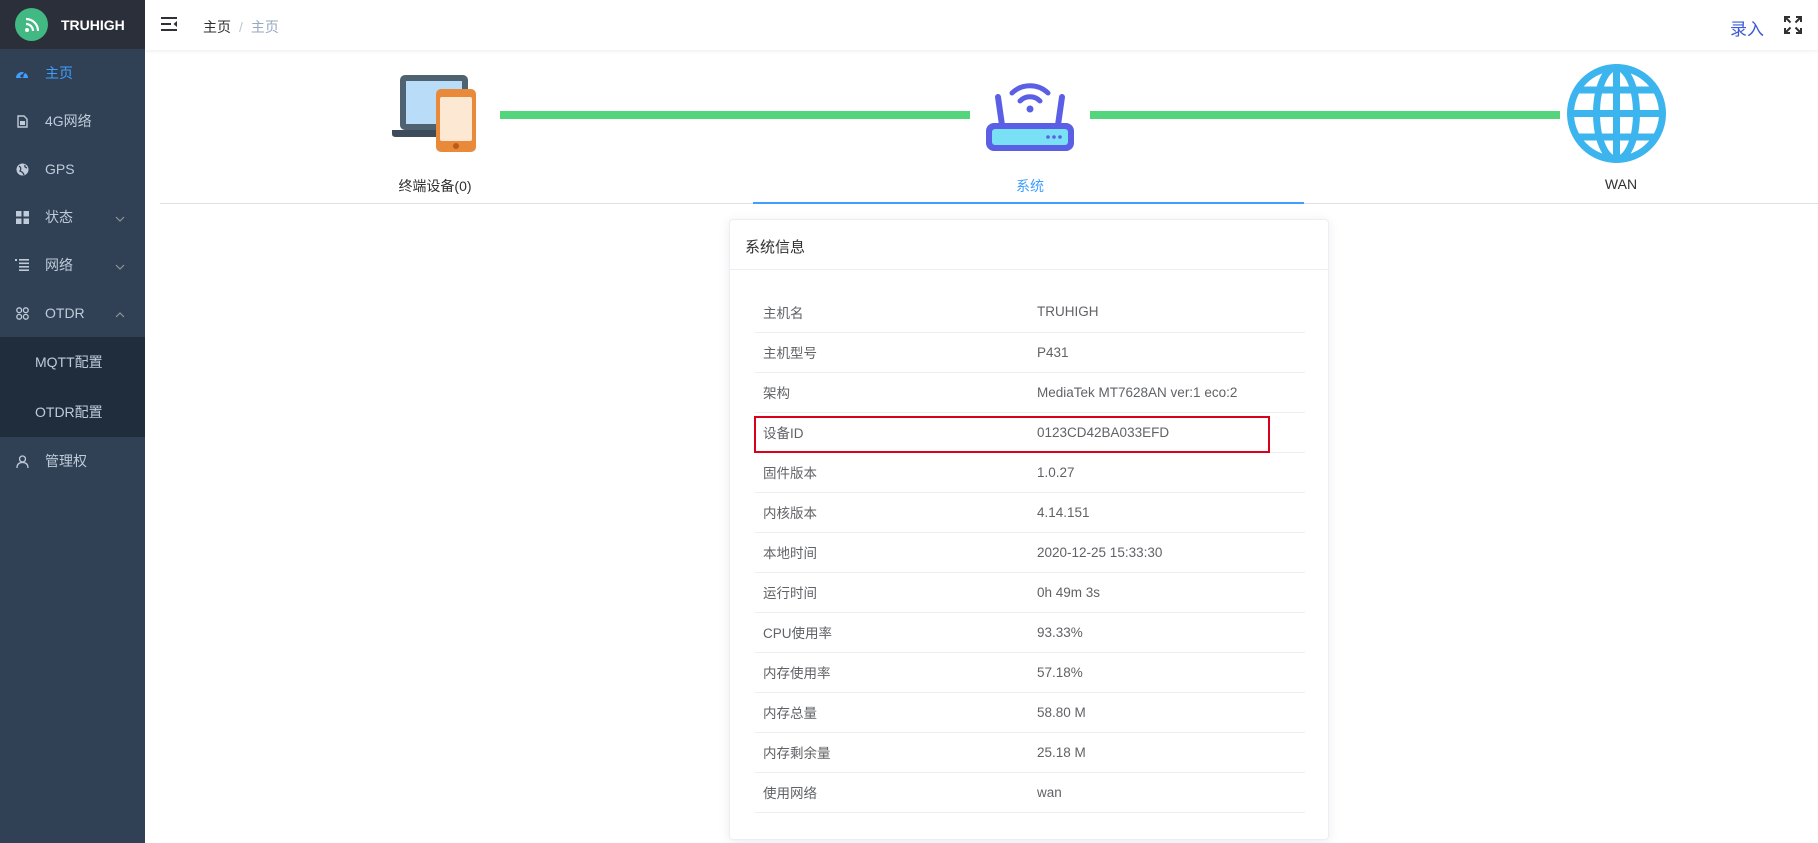  Describe the element at coordinates (120, 313) in the screenshot. I see `chevron-up-icon` at that location.